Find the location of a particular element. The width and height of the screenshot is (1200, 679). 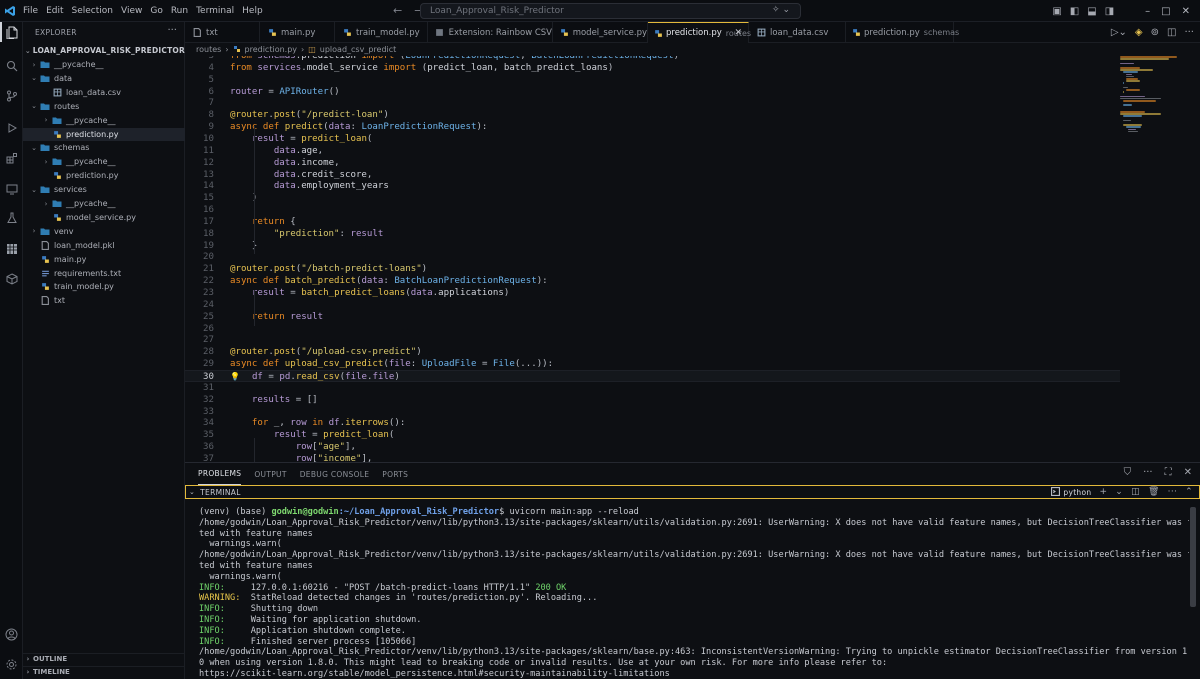

tab-main-py: main.py is located at coordinates (297, 32).